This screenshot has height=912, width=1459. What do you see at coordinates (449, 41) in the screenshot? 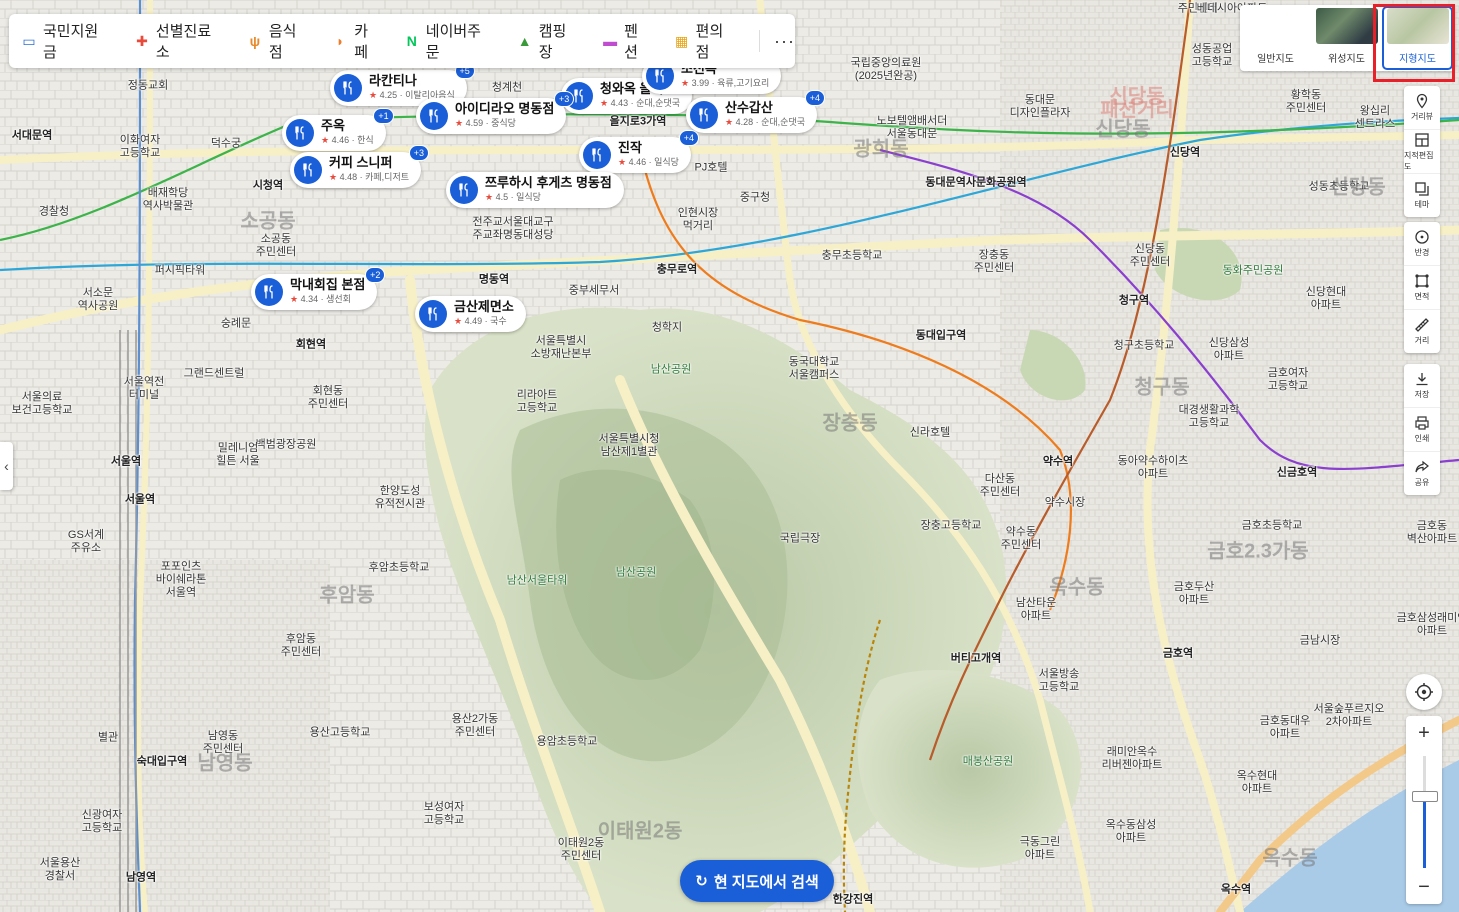
I see `category-naver-n: N 네이버주문` at bounding box center [449, 41].